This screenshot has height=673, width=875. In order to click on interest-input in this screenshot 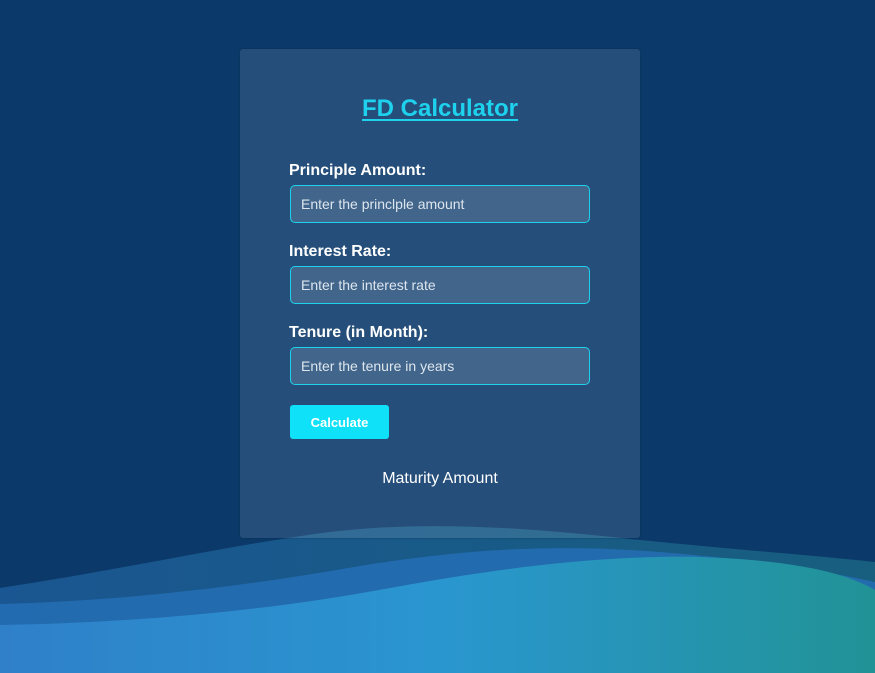, I will do `click(440, 285)`.